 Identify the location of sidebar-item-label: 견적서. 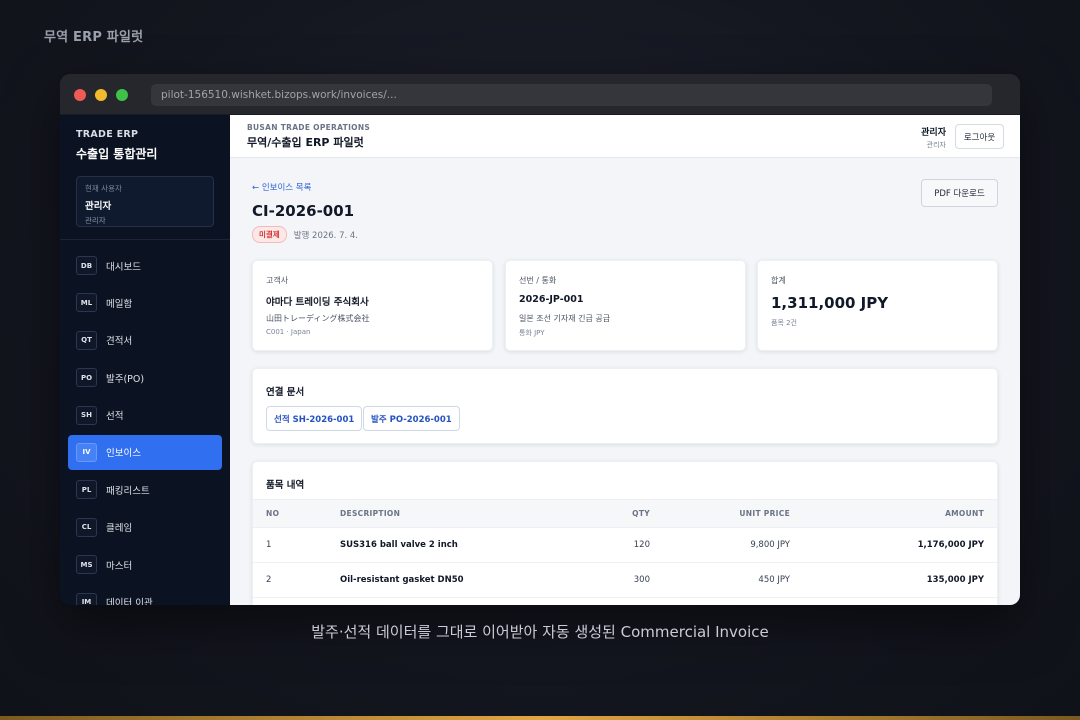
(119, 342).